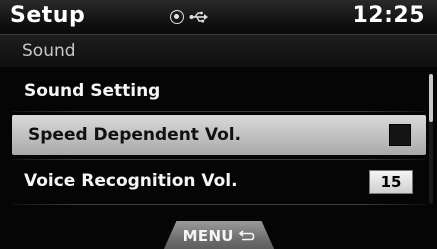 The image size is (437, 249). I want to click on menu-item-label: Speed Dependent Vol., so click(135, 135).